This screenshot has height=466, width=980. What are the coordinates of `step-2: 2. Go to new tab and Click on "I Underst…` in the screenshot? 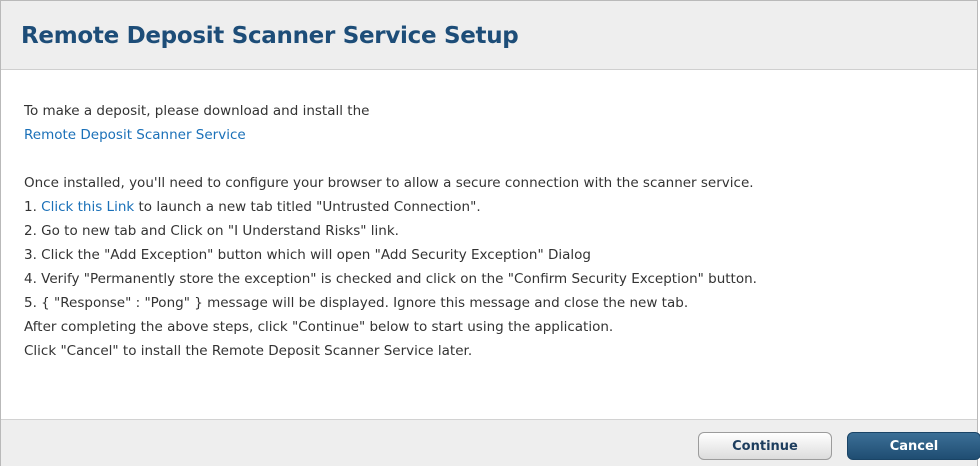 It's located at (211, 231).